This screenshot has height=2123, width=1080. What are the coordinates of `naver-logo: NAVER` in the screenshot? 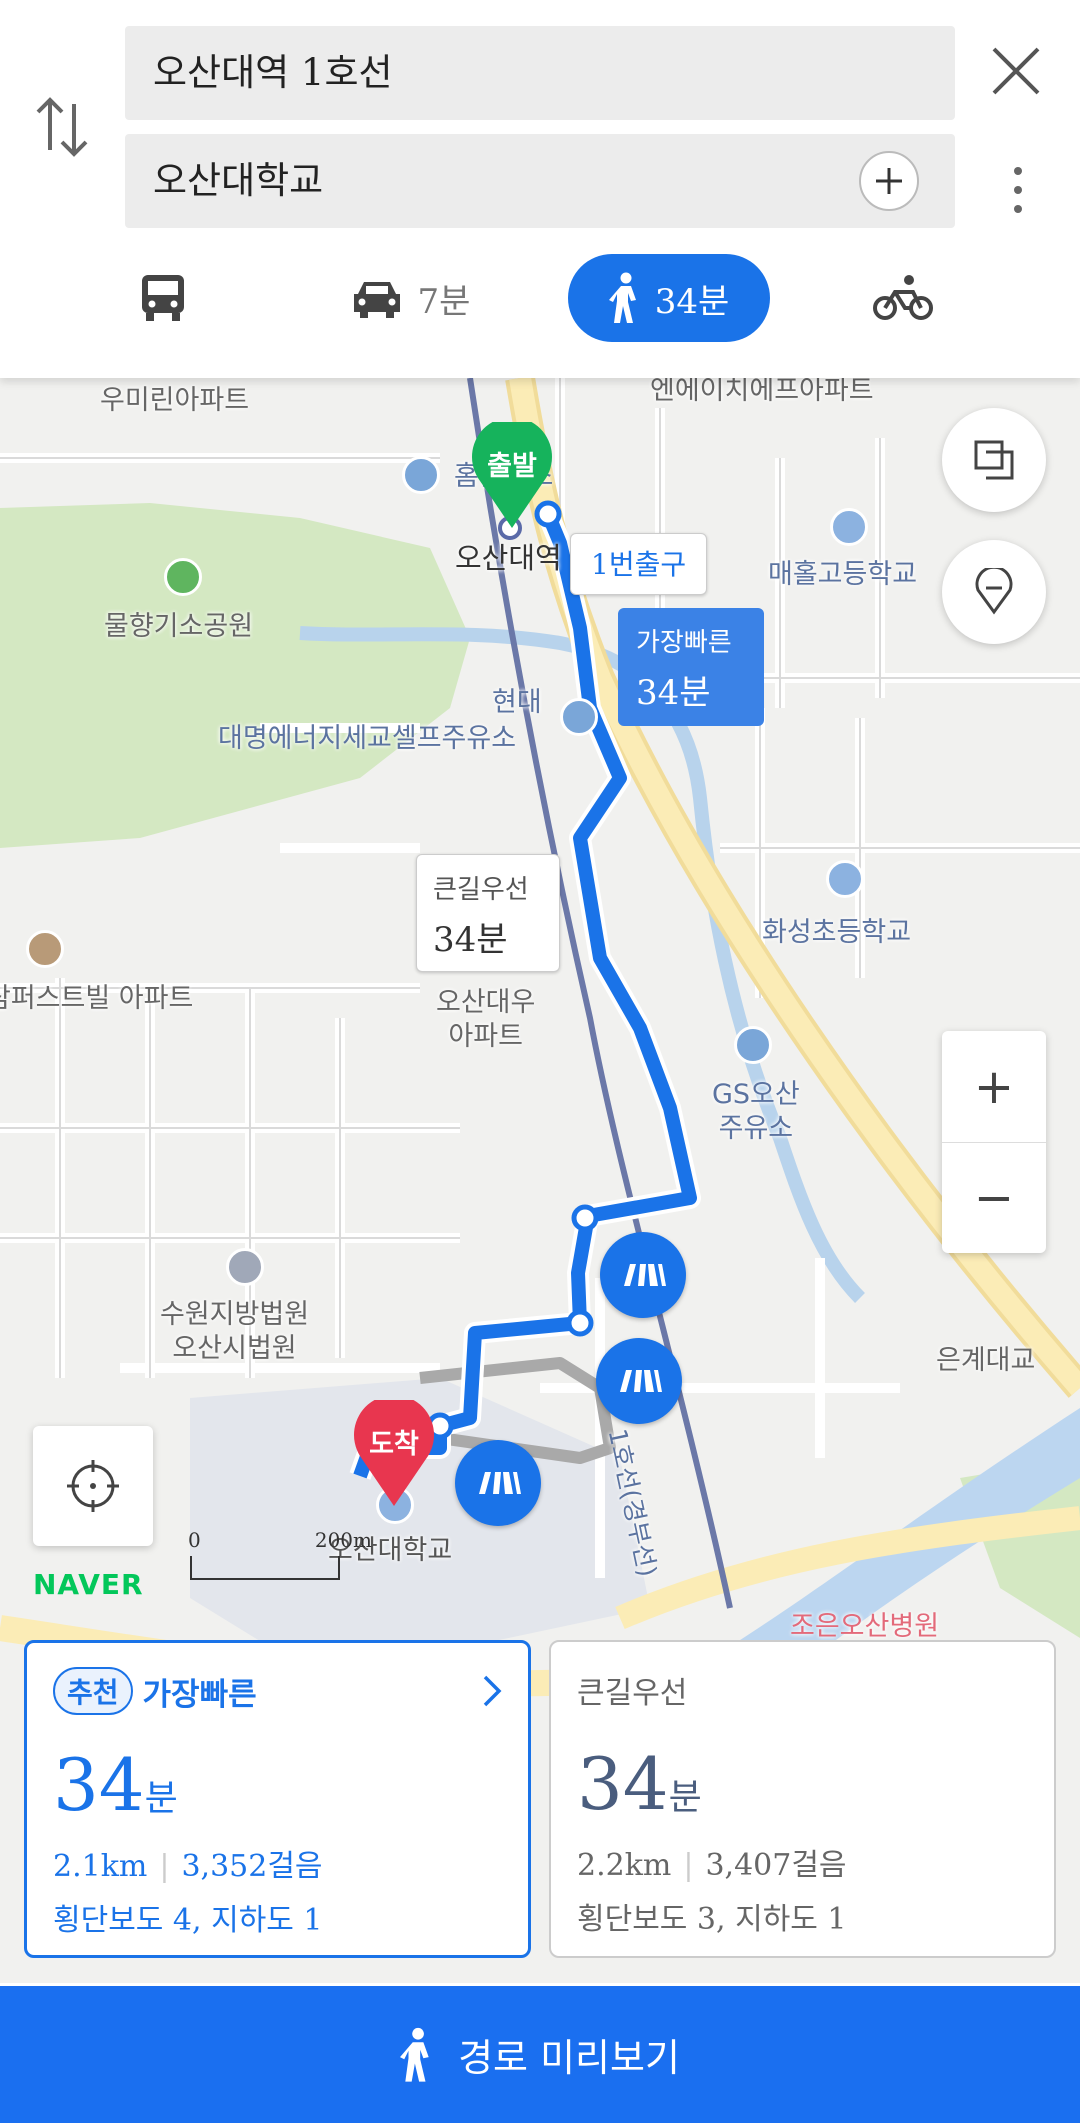 It's located at (88, 1584).